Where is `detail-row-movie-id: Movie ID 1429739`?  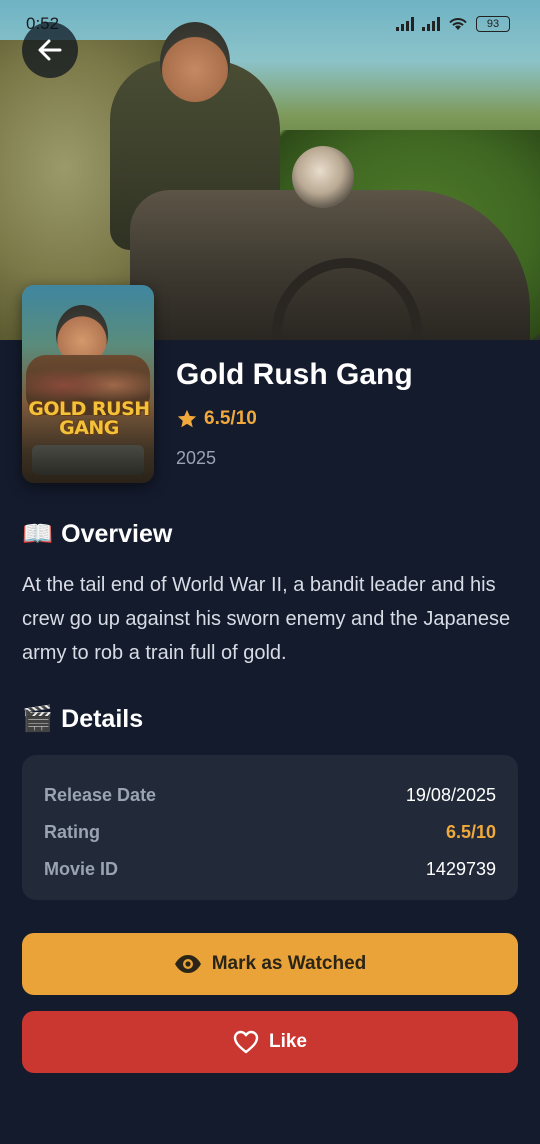
detail-row-movie-id: Movie ID 1429739 is located at coordinates (270, 869).